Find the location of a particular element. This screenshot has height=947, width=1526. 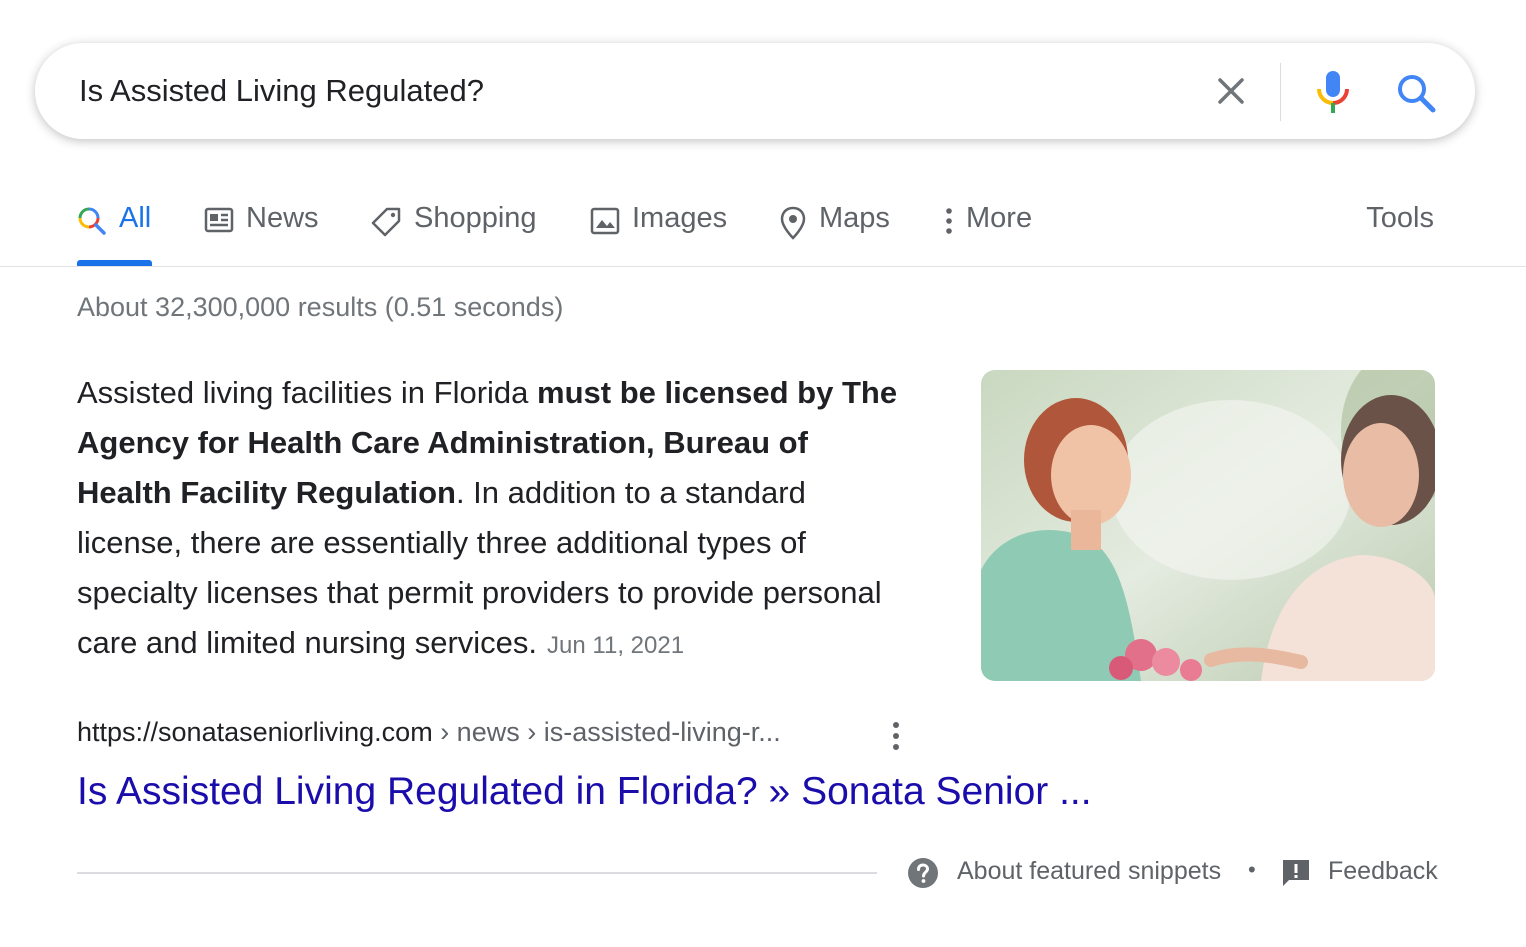

result-domain: https://sonataseniorliving.com is located at coordinates (255, 732).